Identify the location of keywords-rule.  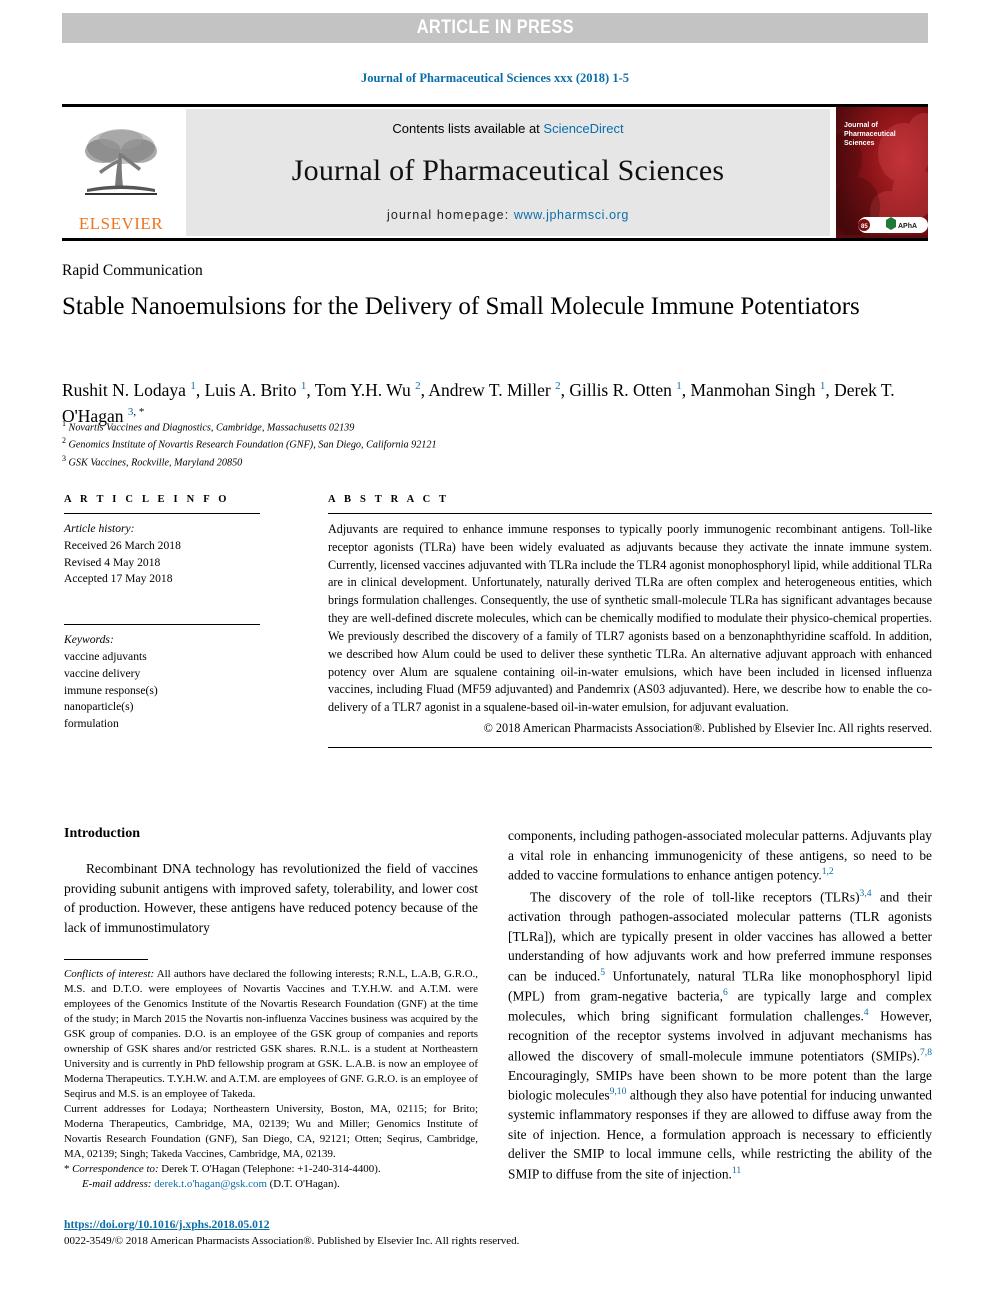
(162, 625).